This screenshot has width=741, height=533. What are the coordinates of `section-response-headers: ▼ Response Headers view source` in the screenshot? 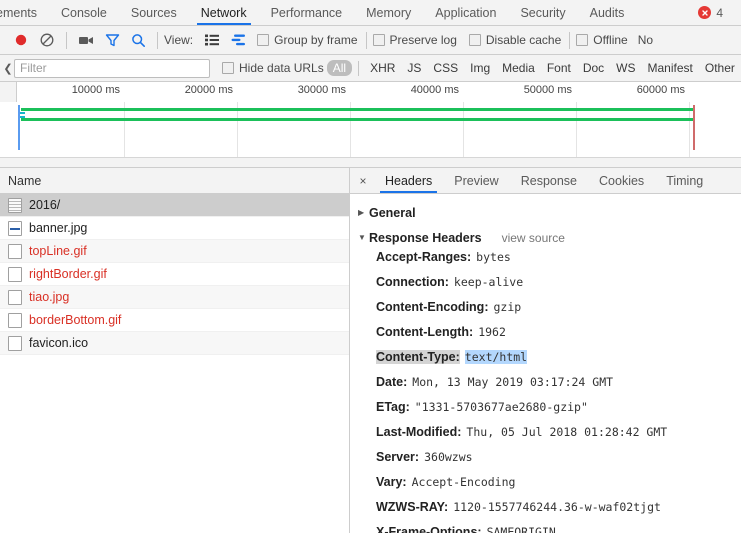 It's located at (549, 237).